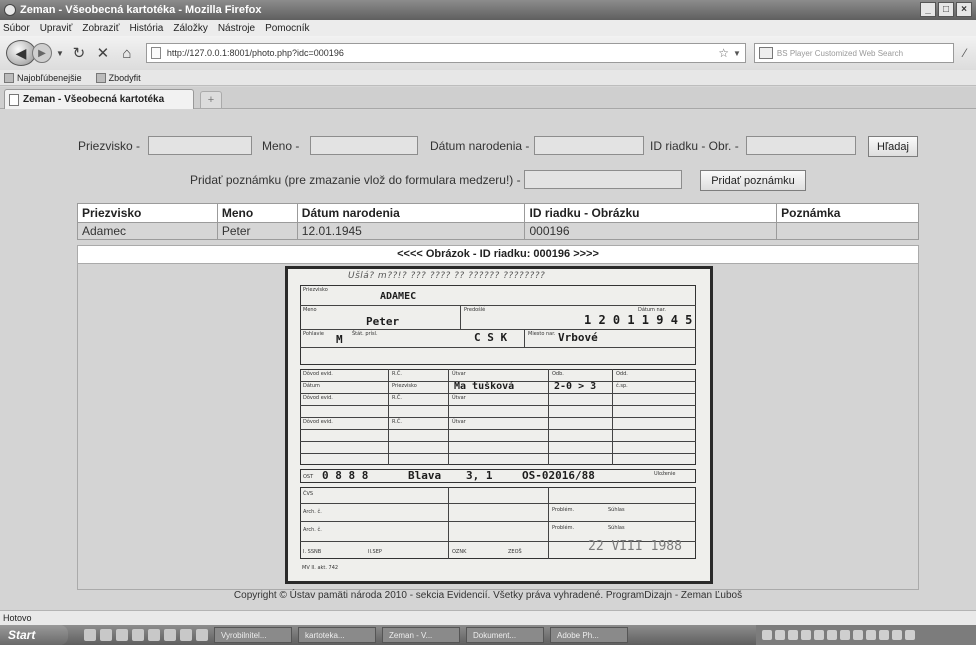 This screenshot has width=976, height=645. Describe the element at coordinates (312, 552) in the screenshot. I see `card-caption: I. SSNB` at that location.